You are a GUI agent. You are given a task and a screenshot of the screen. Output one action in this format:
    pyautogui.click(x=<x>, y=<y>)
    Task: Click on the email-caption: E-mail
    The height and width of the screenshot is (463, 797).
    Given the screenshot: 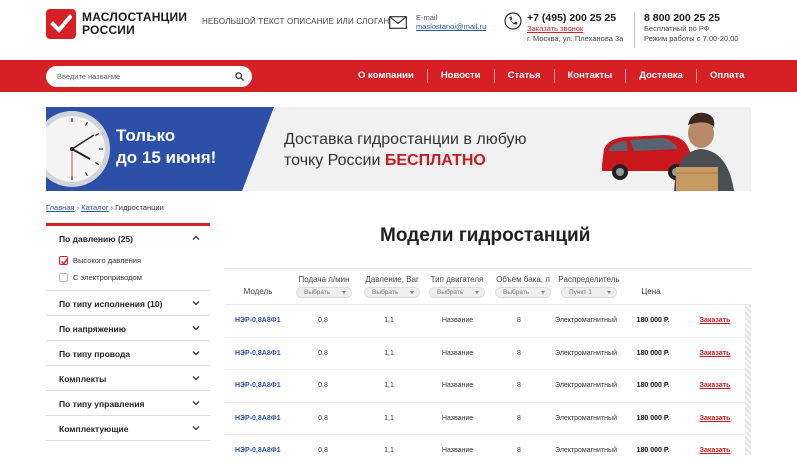 What is the action you would take?
    pyautogui.click(x=427, y=17)
    